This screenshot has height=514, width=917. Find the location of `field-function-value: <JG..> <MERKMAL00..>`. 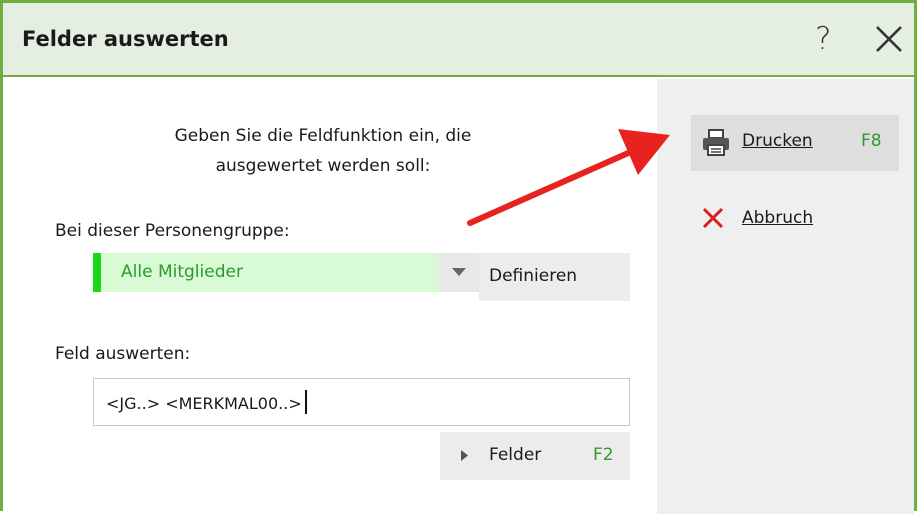

field-function-value: <JG..> <MERKMAL00..> is located at coordinates (206, 402).